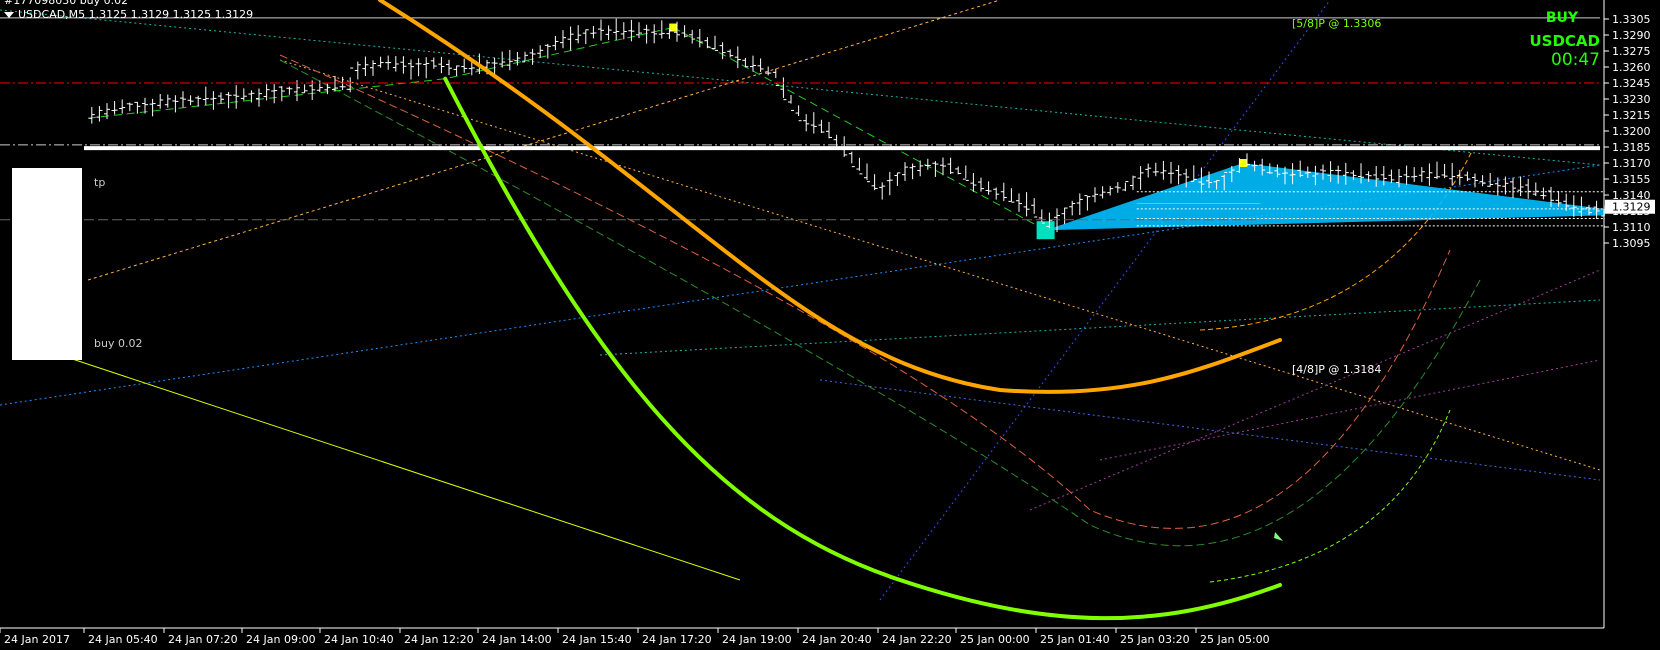 This screenshot has width=1660, height=650. What do you see at coordinates (1631, 19) in the screenshot?
I see `price-tick-label: 1.3305` at bounding box center [1631, 19].